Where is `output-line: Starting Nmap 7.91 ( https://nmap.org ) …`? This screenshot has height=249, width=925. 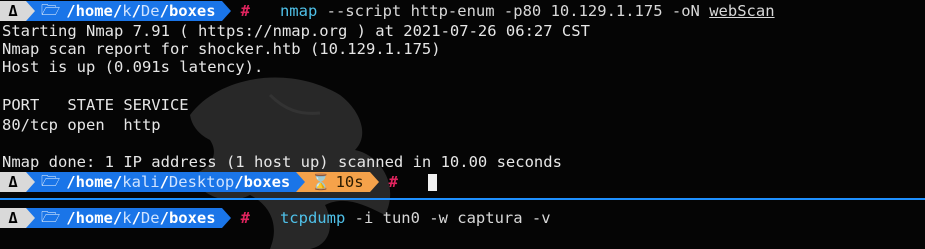 output-line: Starting Nmap 7.91 ( https://nmap.org ) … is located at coordinates (296, 31).